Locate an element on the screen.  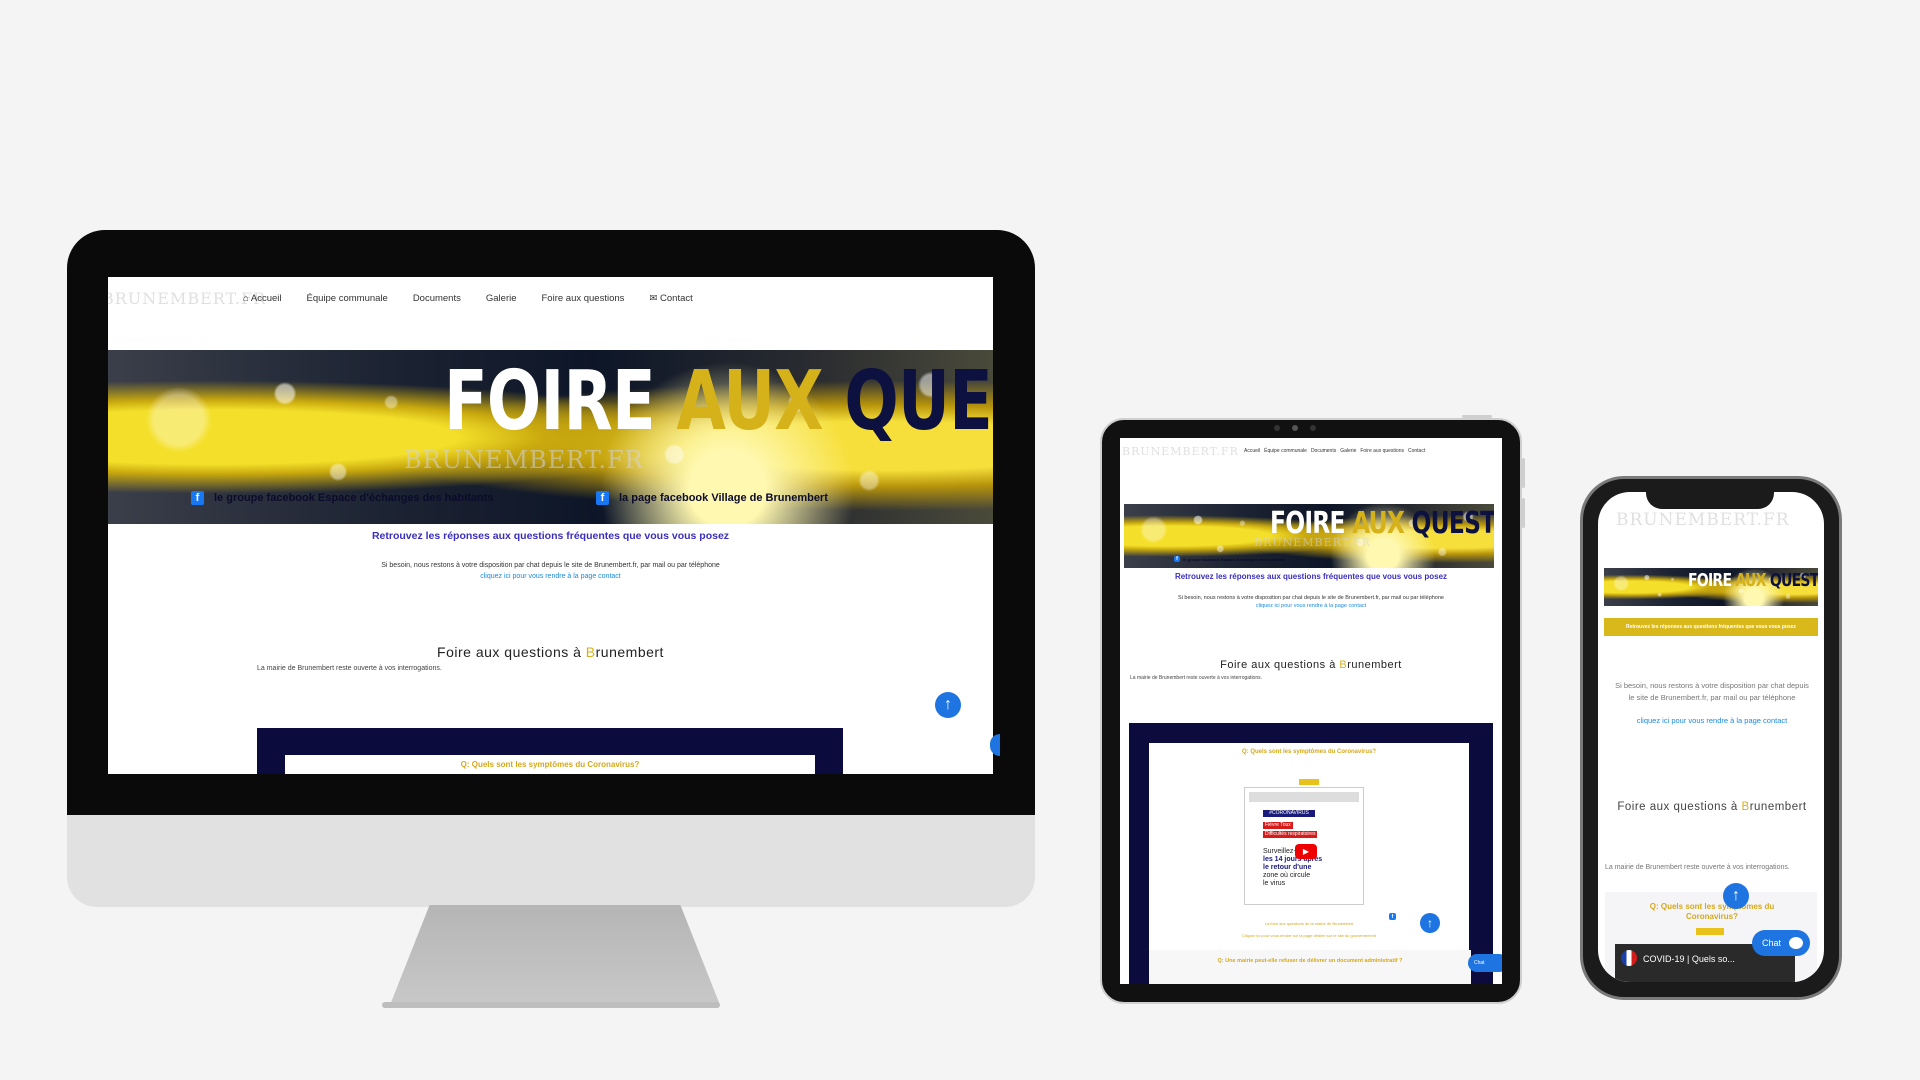
home-icon: ⌂ is located at coordinates (247, 298).